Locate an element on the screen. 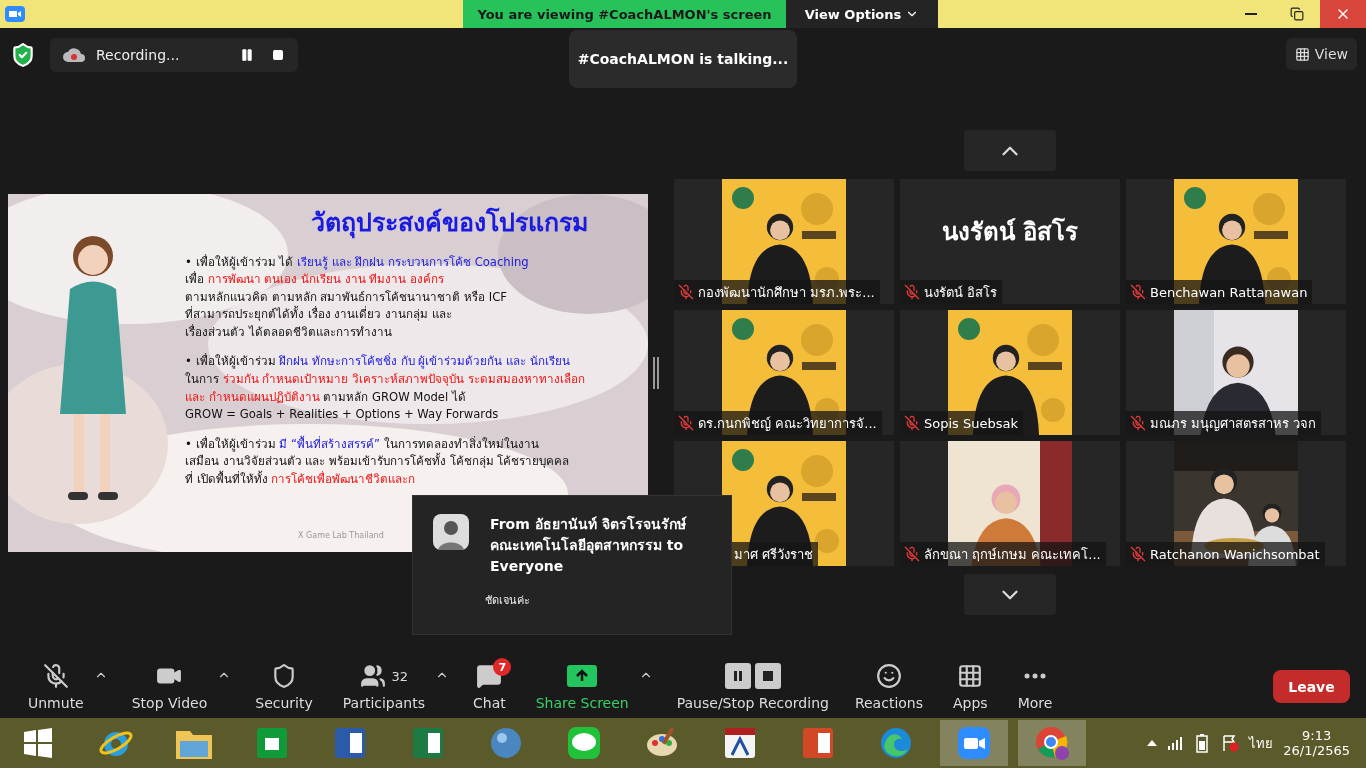 This screenshot has height=768, width=1366. toolbar-button: Security is located at coordinates (284, 686).